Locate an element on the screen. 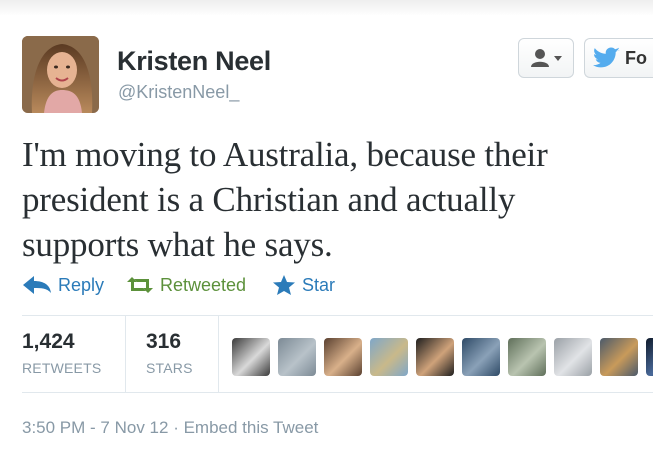 The image size is (653, 451). tweet-footer: 3:50 PM - 7 Nov 12 · Embed this Tweet is located at coordinates (170, 428).